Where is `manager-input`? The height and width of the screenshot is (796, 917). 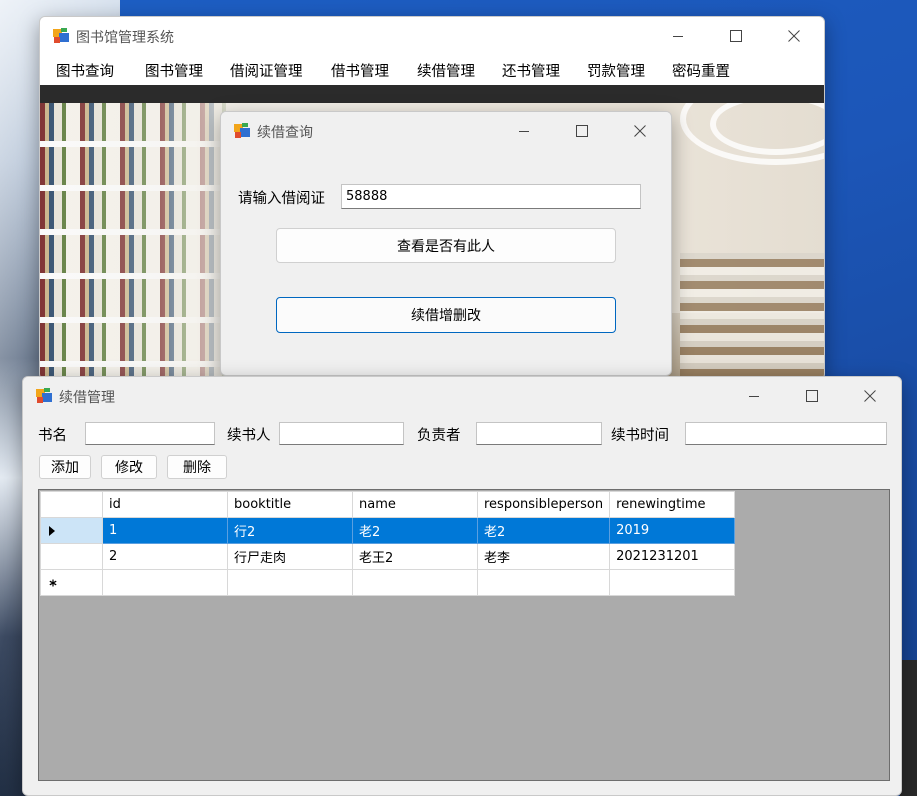
manager-input is located at coordinates (539, 433).